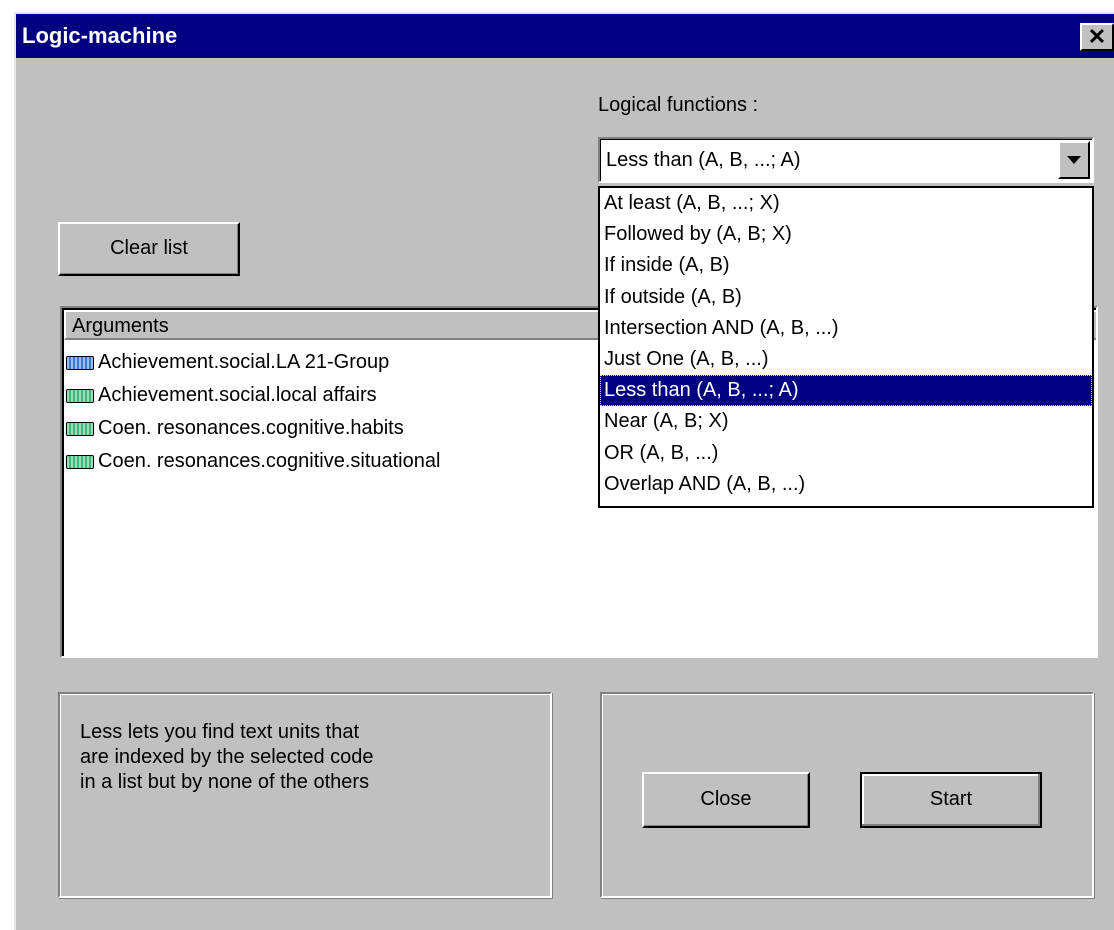  I want to click on list-item: Achievement.social.LA 21-Group, so click(253, 362).